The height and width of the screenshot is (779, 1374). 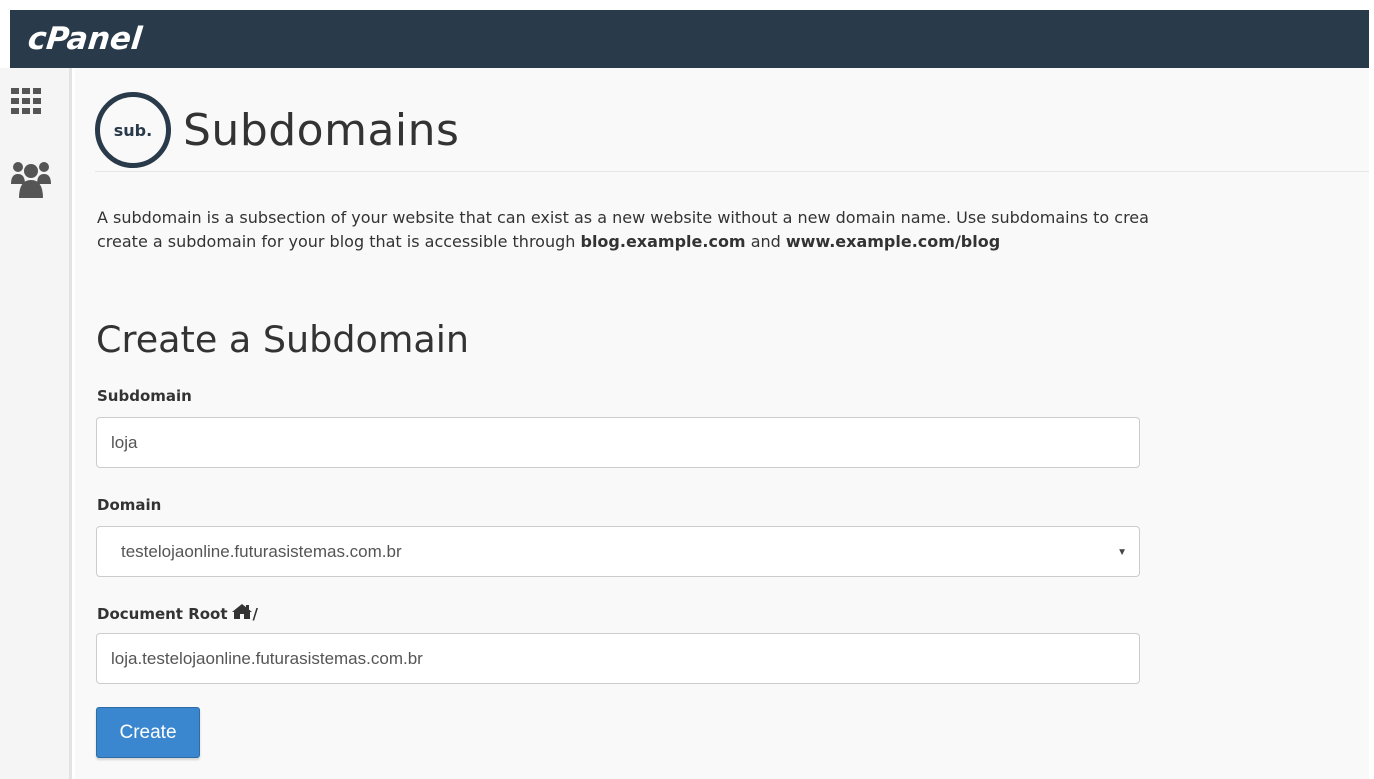 I want to click on header-divider, so click(x=732, y=171).